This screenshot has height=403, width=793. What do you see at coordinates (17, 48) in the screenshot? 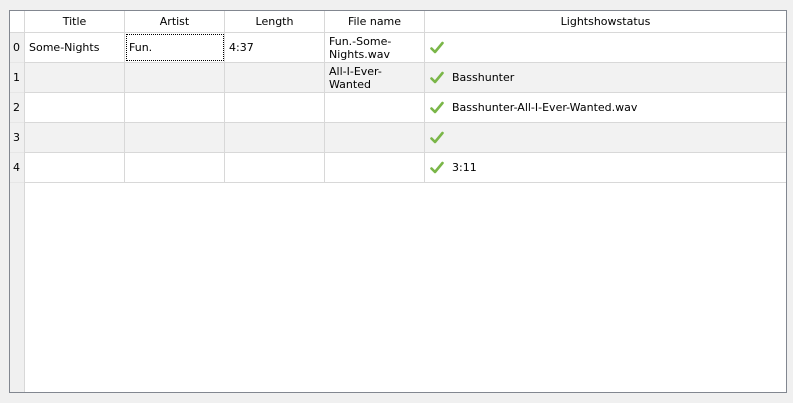
I see `row-header-0: 0` at bounding box center [17, 48].